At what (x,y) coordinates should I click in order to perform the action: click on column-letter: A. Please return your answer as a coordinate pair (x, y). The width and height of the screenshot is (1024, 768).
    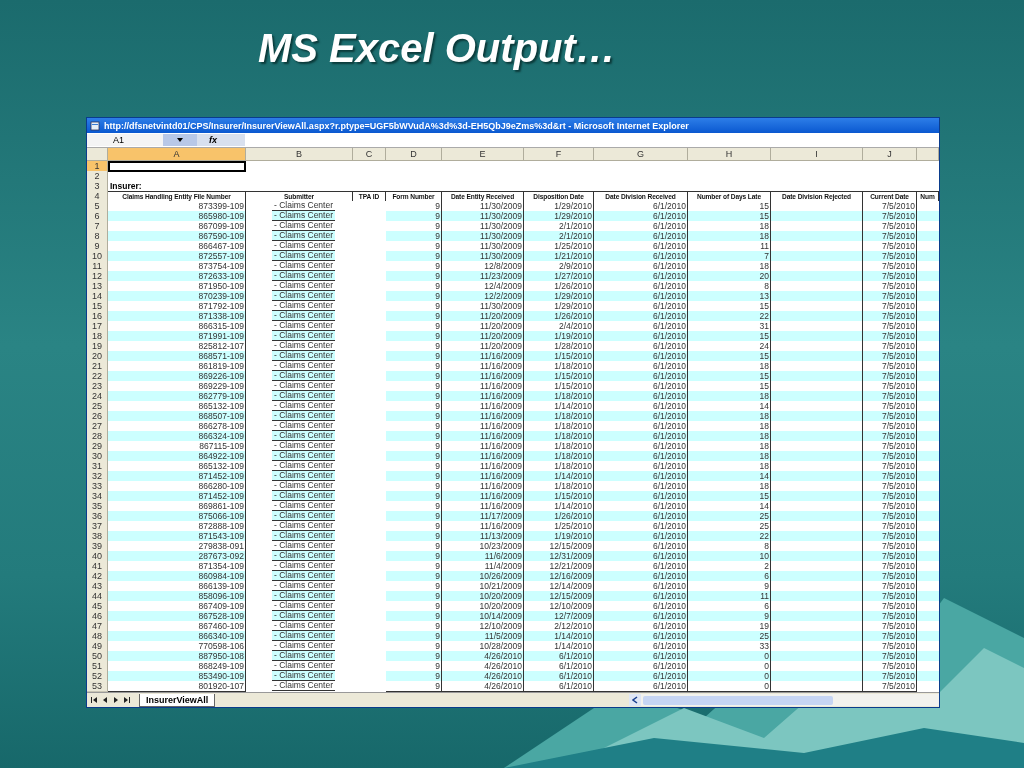
    Looking at the image, I should click on (177, 154).